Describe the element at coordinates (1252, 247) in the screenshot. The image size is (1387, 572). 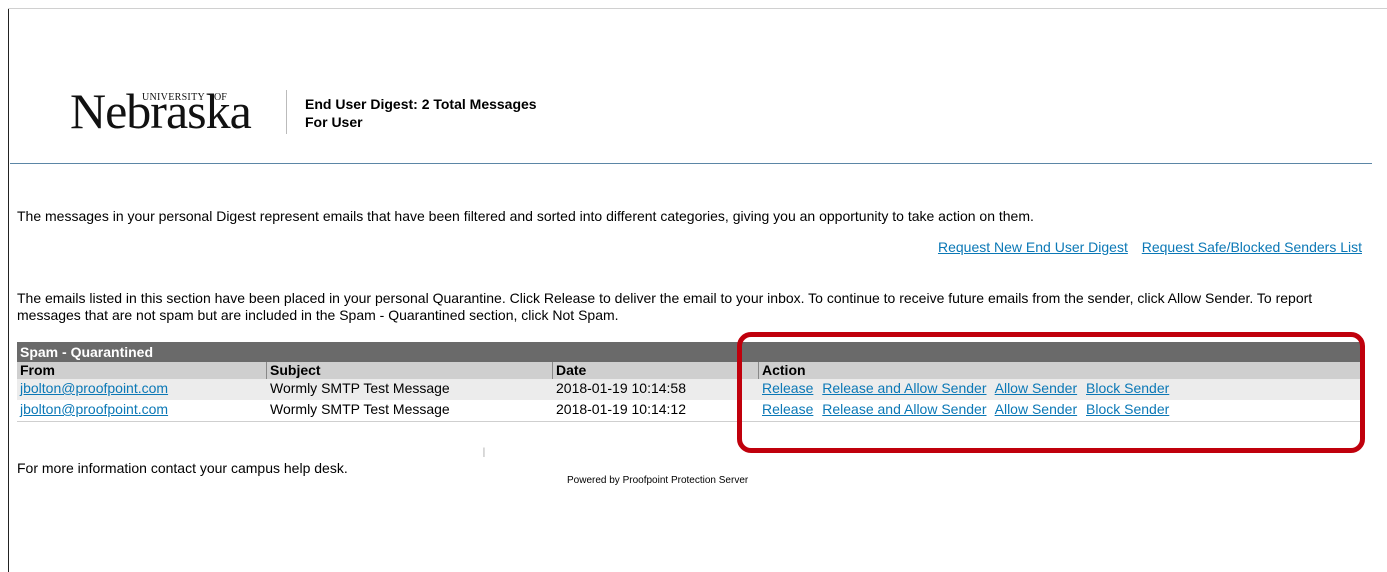
I see `request-safe-blocked-link: Request Safe/Blocked Senders List` at that location.